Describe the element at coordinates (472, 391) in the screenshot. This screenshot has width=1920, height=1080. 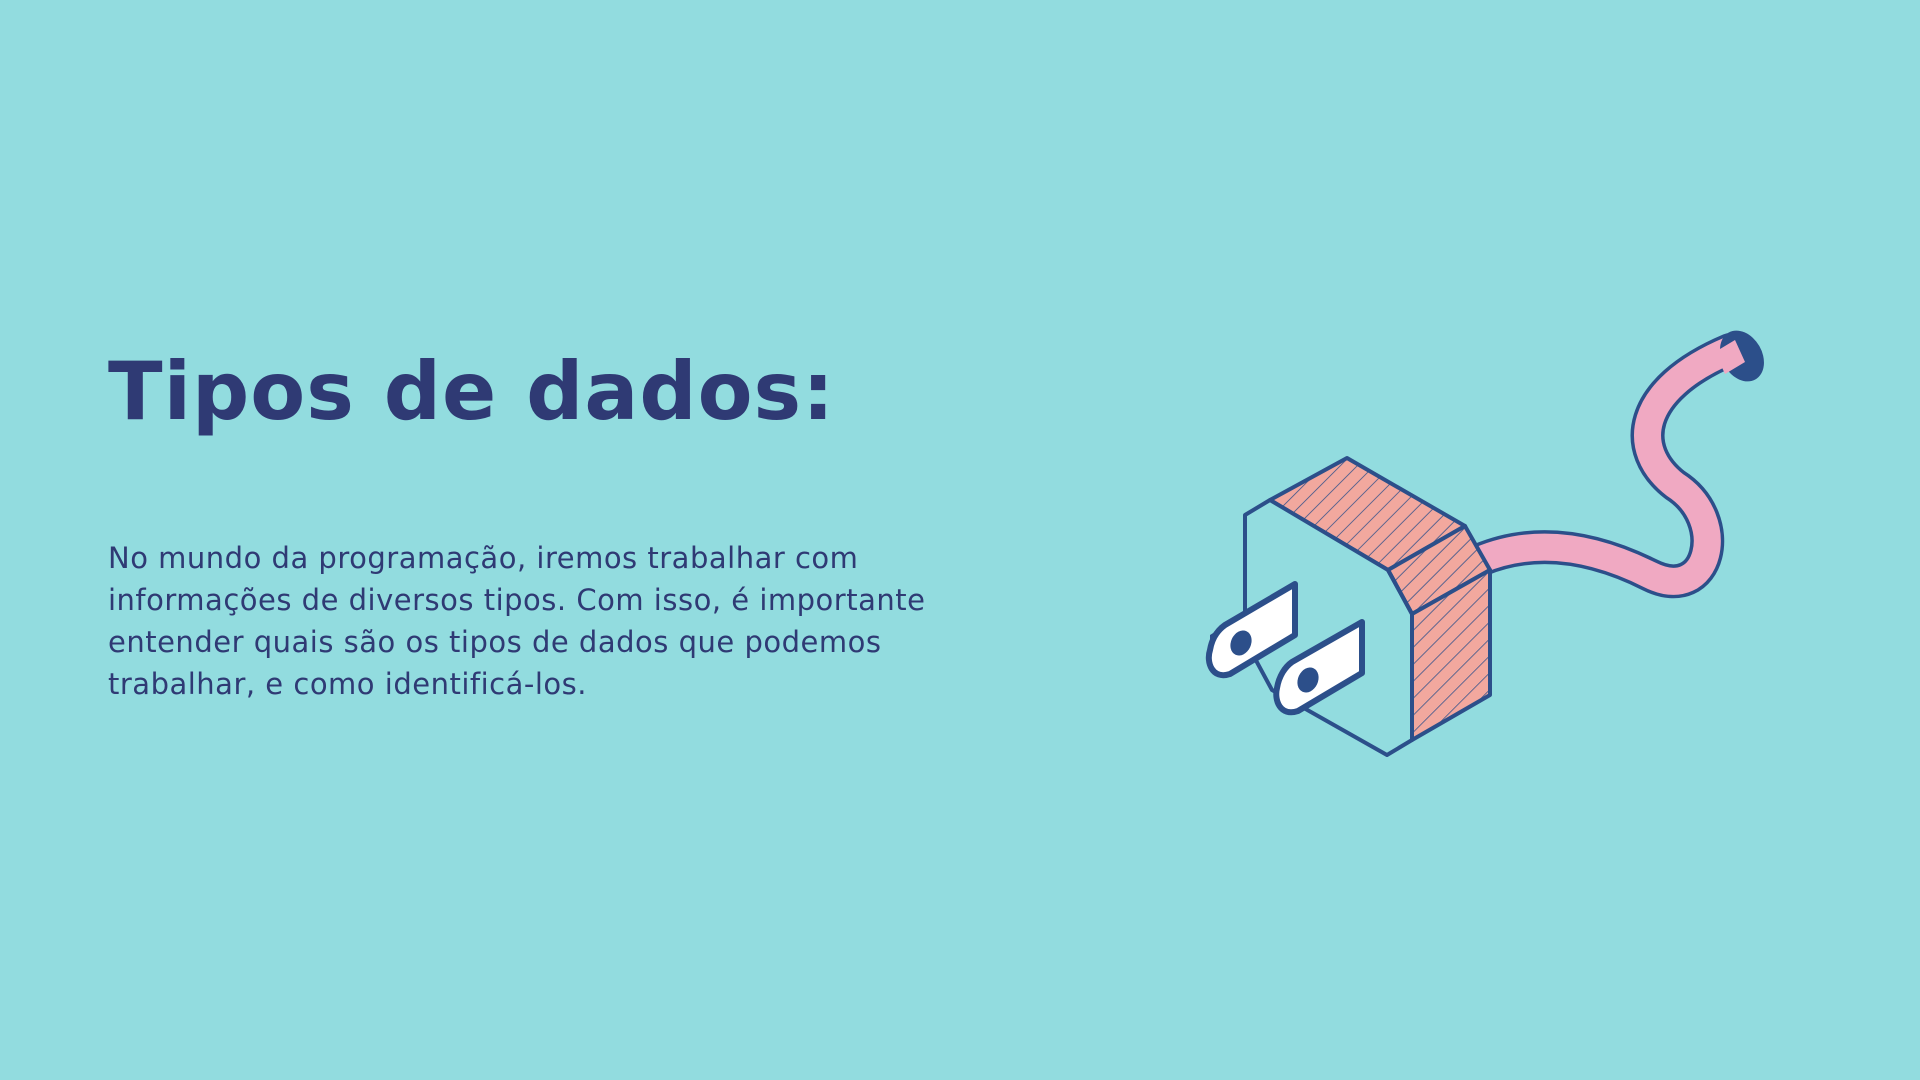
I see `slide-title: Tipos de dados:` at that location.